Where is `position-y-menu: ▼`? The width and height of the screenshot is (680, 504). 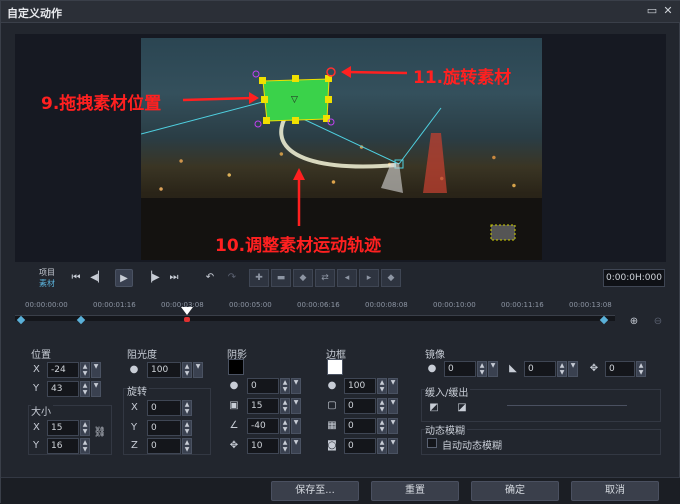 position-y-menu: ▼ is located at coordinates (96, 389).